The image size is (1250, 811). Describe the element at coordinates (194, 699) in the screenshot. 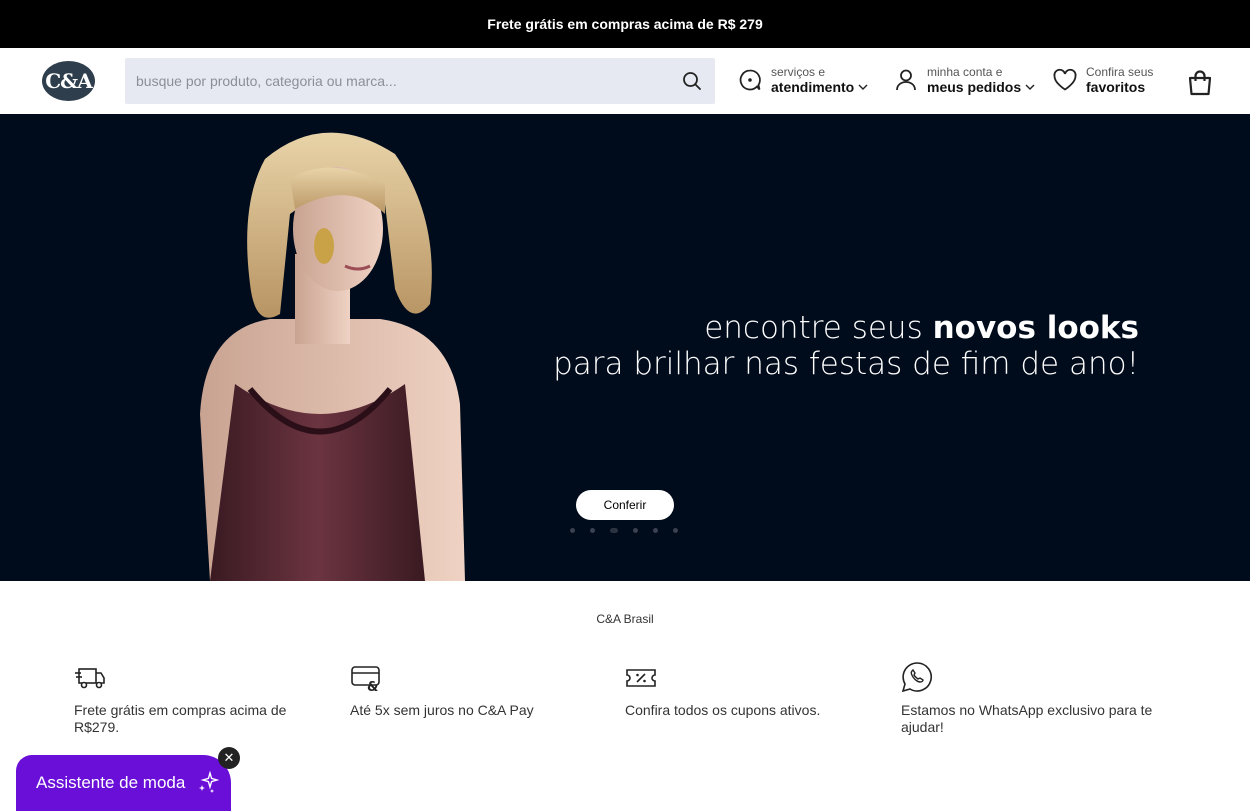

I see `benefit-item: Frete grátis em compras acima de R$279.` at that location.